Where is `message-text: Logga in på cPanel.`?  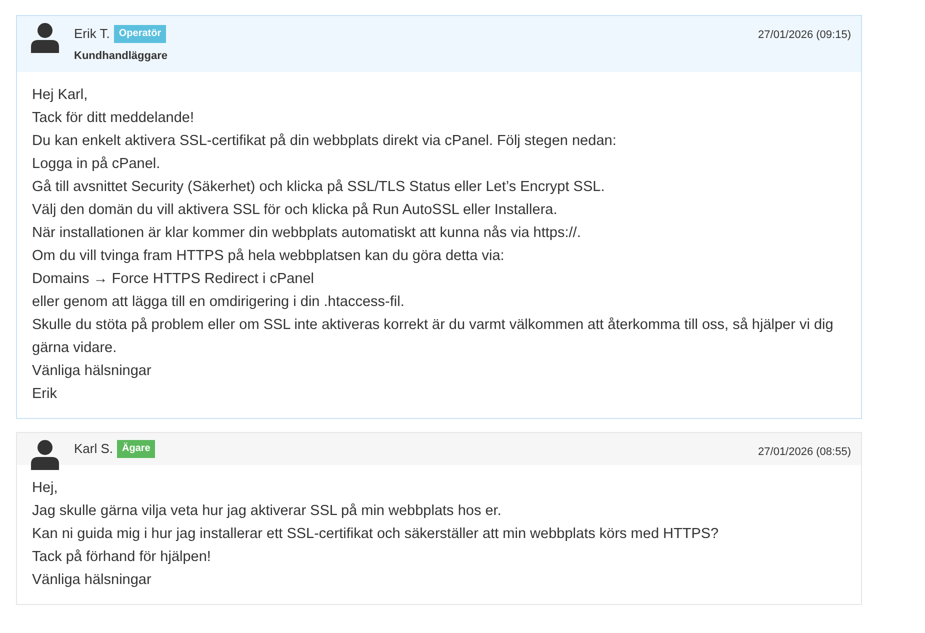 message-text: Logga in på cPanel. is located at coordinates (97, 164).